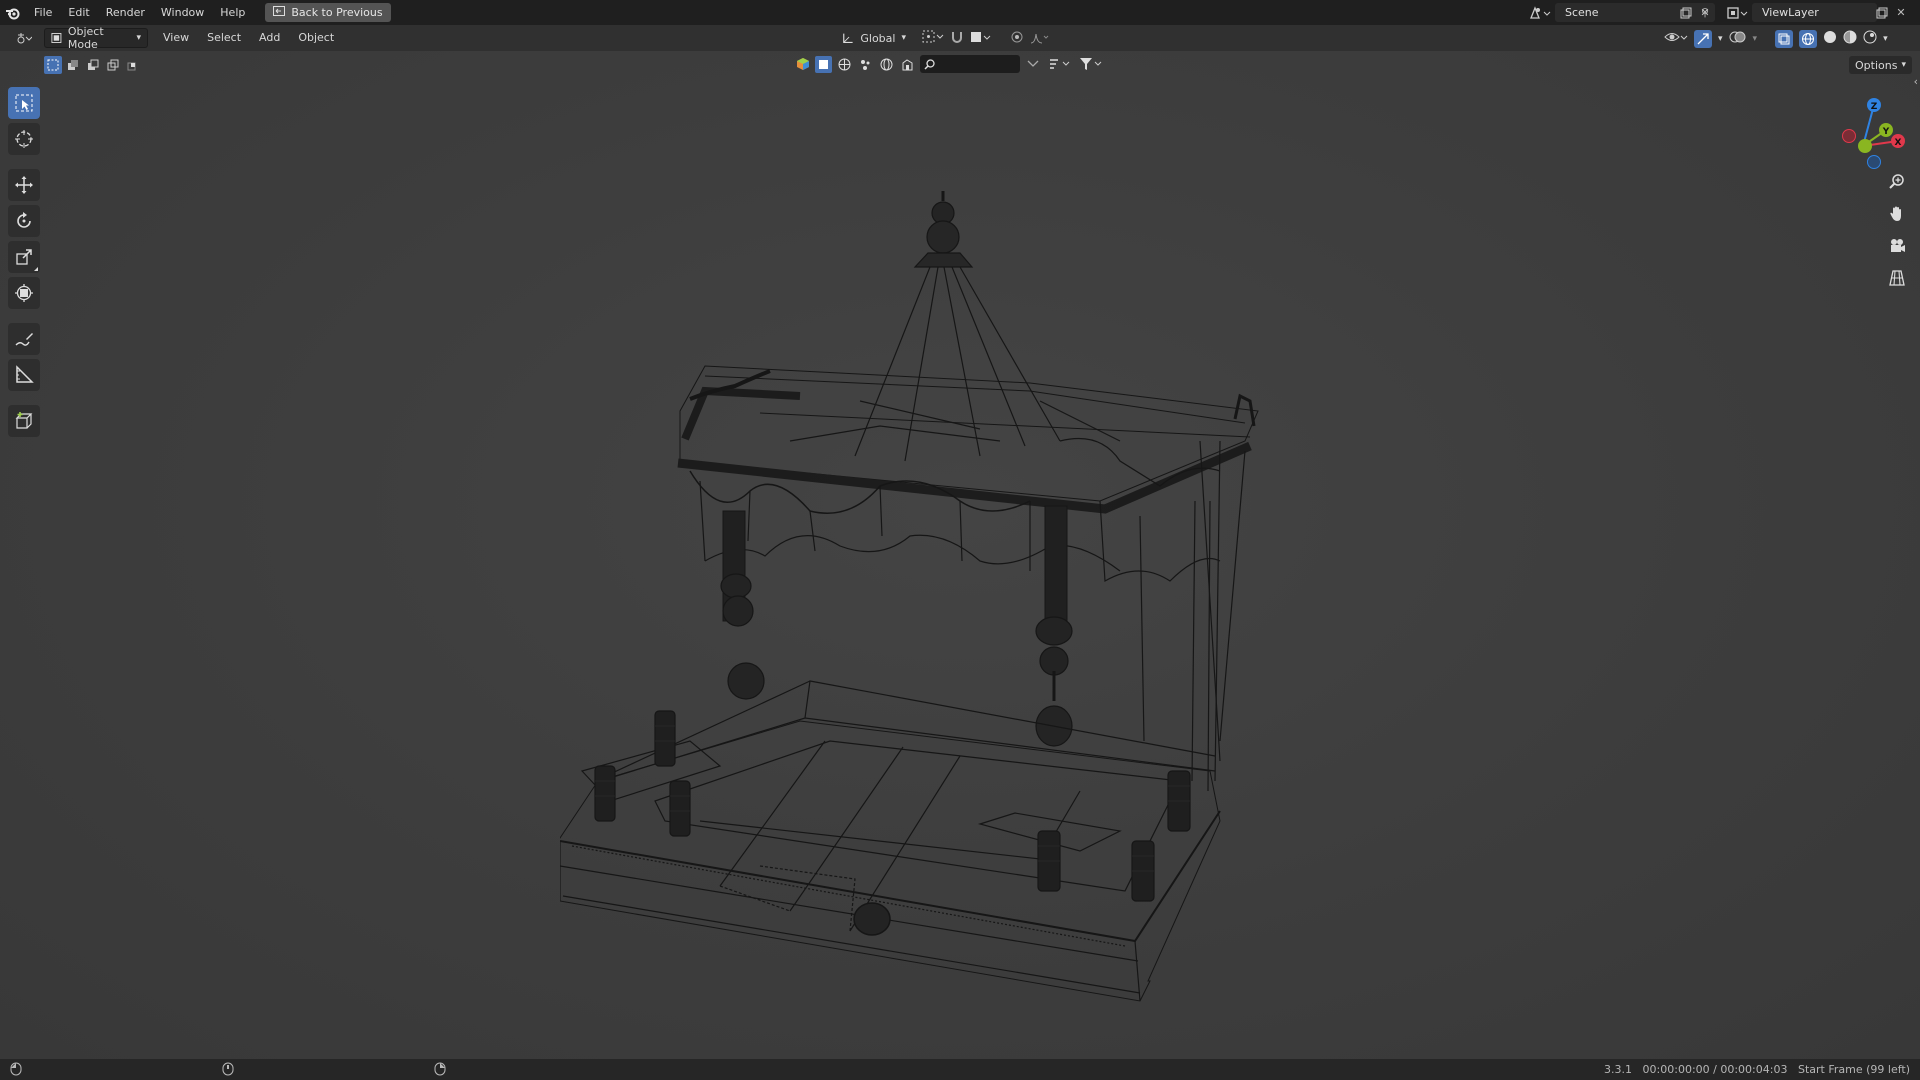 The height and width of the screenshot is (1080, 1920). Describe the element at coordinates (133, 65) in the screenshot. I see `select-intersect-icon` at that location.